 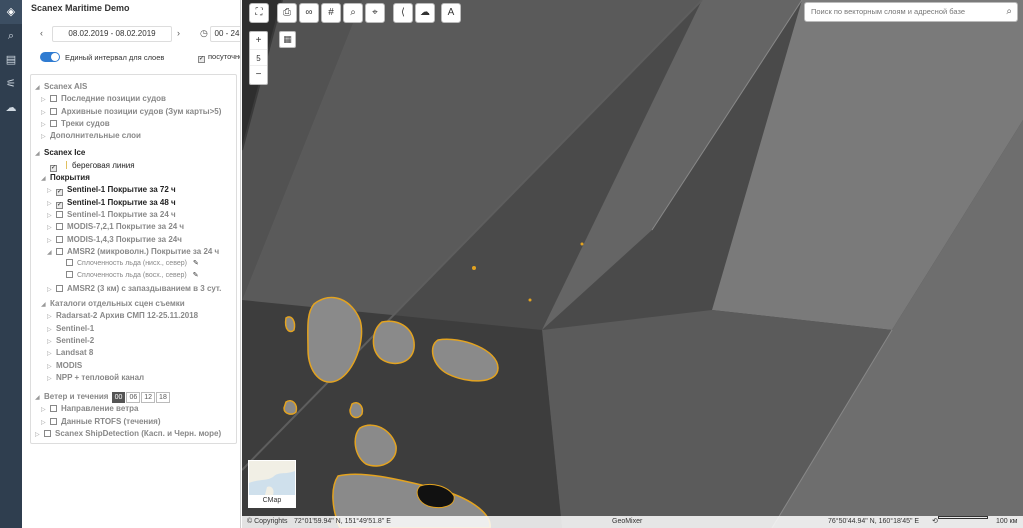 What do you see at coordinates (204, 33) in the screenshot?
I see `clock-icon: ◷` at bounding box center [204, 33].